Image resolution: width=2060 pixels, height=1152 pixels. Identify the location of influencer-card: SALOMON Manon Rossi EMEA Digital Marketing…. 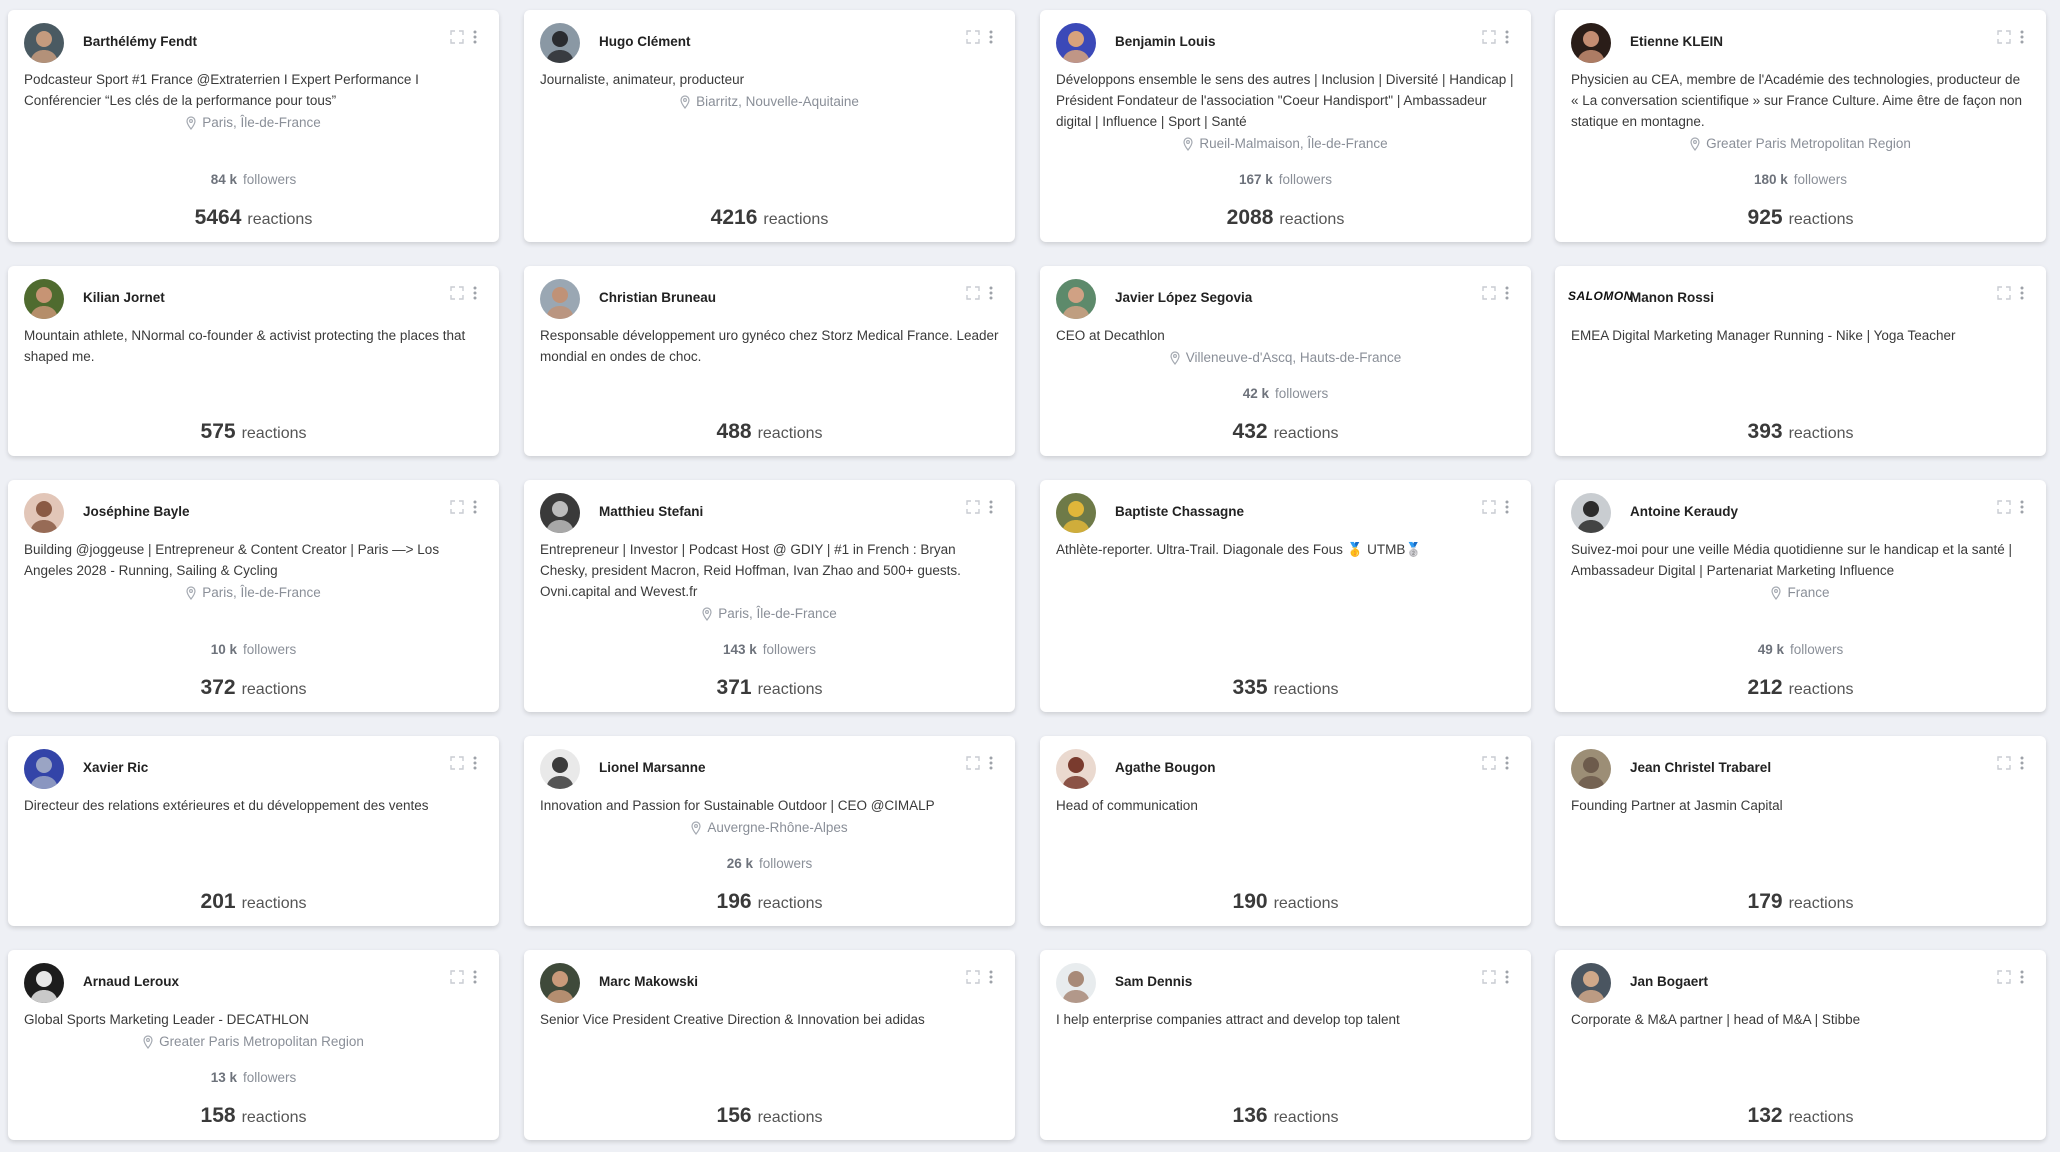
(1800, 361).